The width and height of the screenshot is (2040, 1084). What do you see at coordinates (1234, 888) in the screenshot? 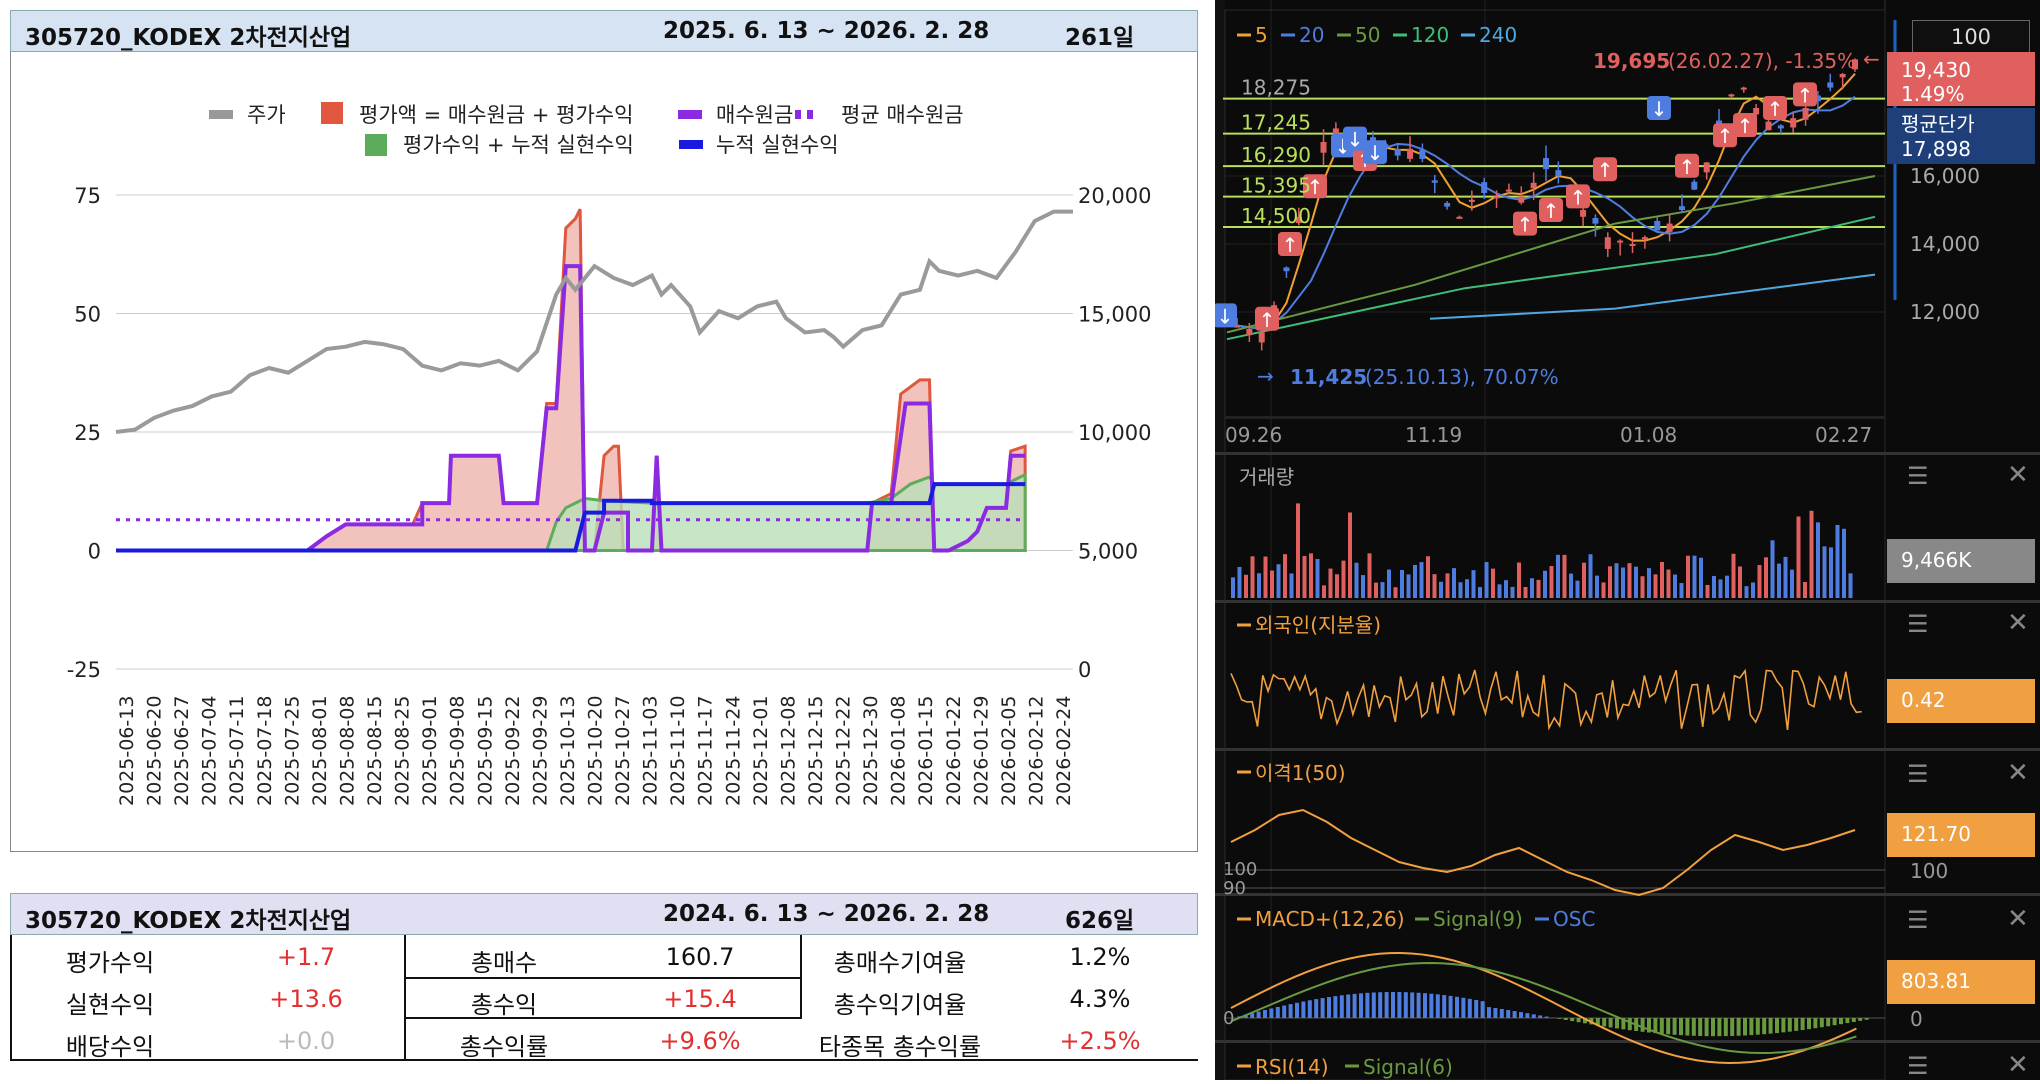
I see `disparity-90: 90` at bounding box center [1234, 888].